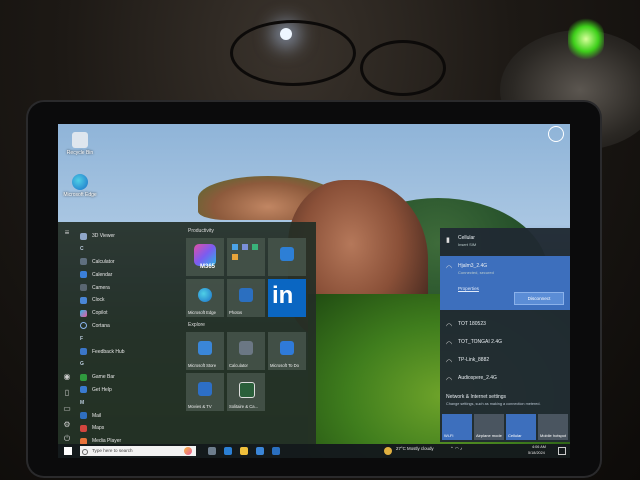 This screenshot has width=640, height=480. Describe the element at coordinates (102, 389) in the screenshot. I see `app-label: Get Help` at that location.